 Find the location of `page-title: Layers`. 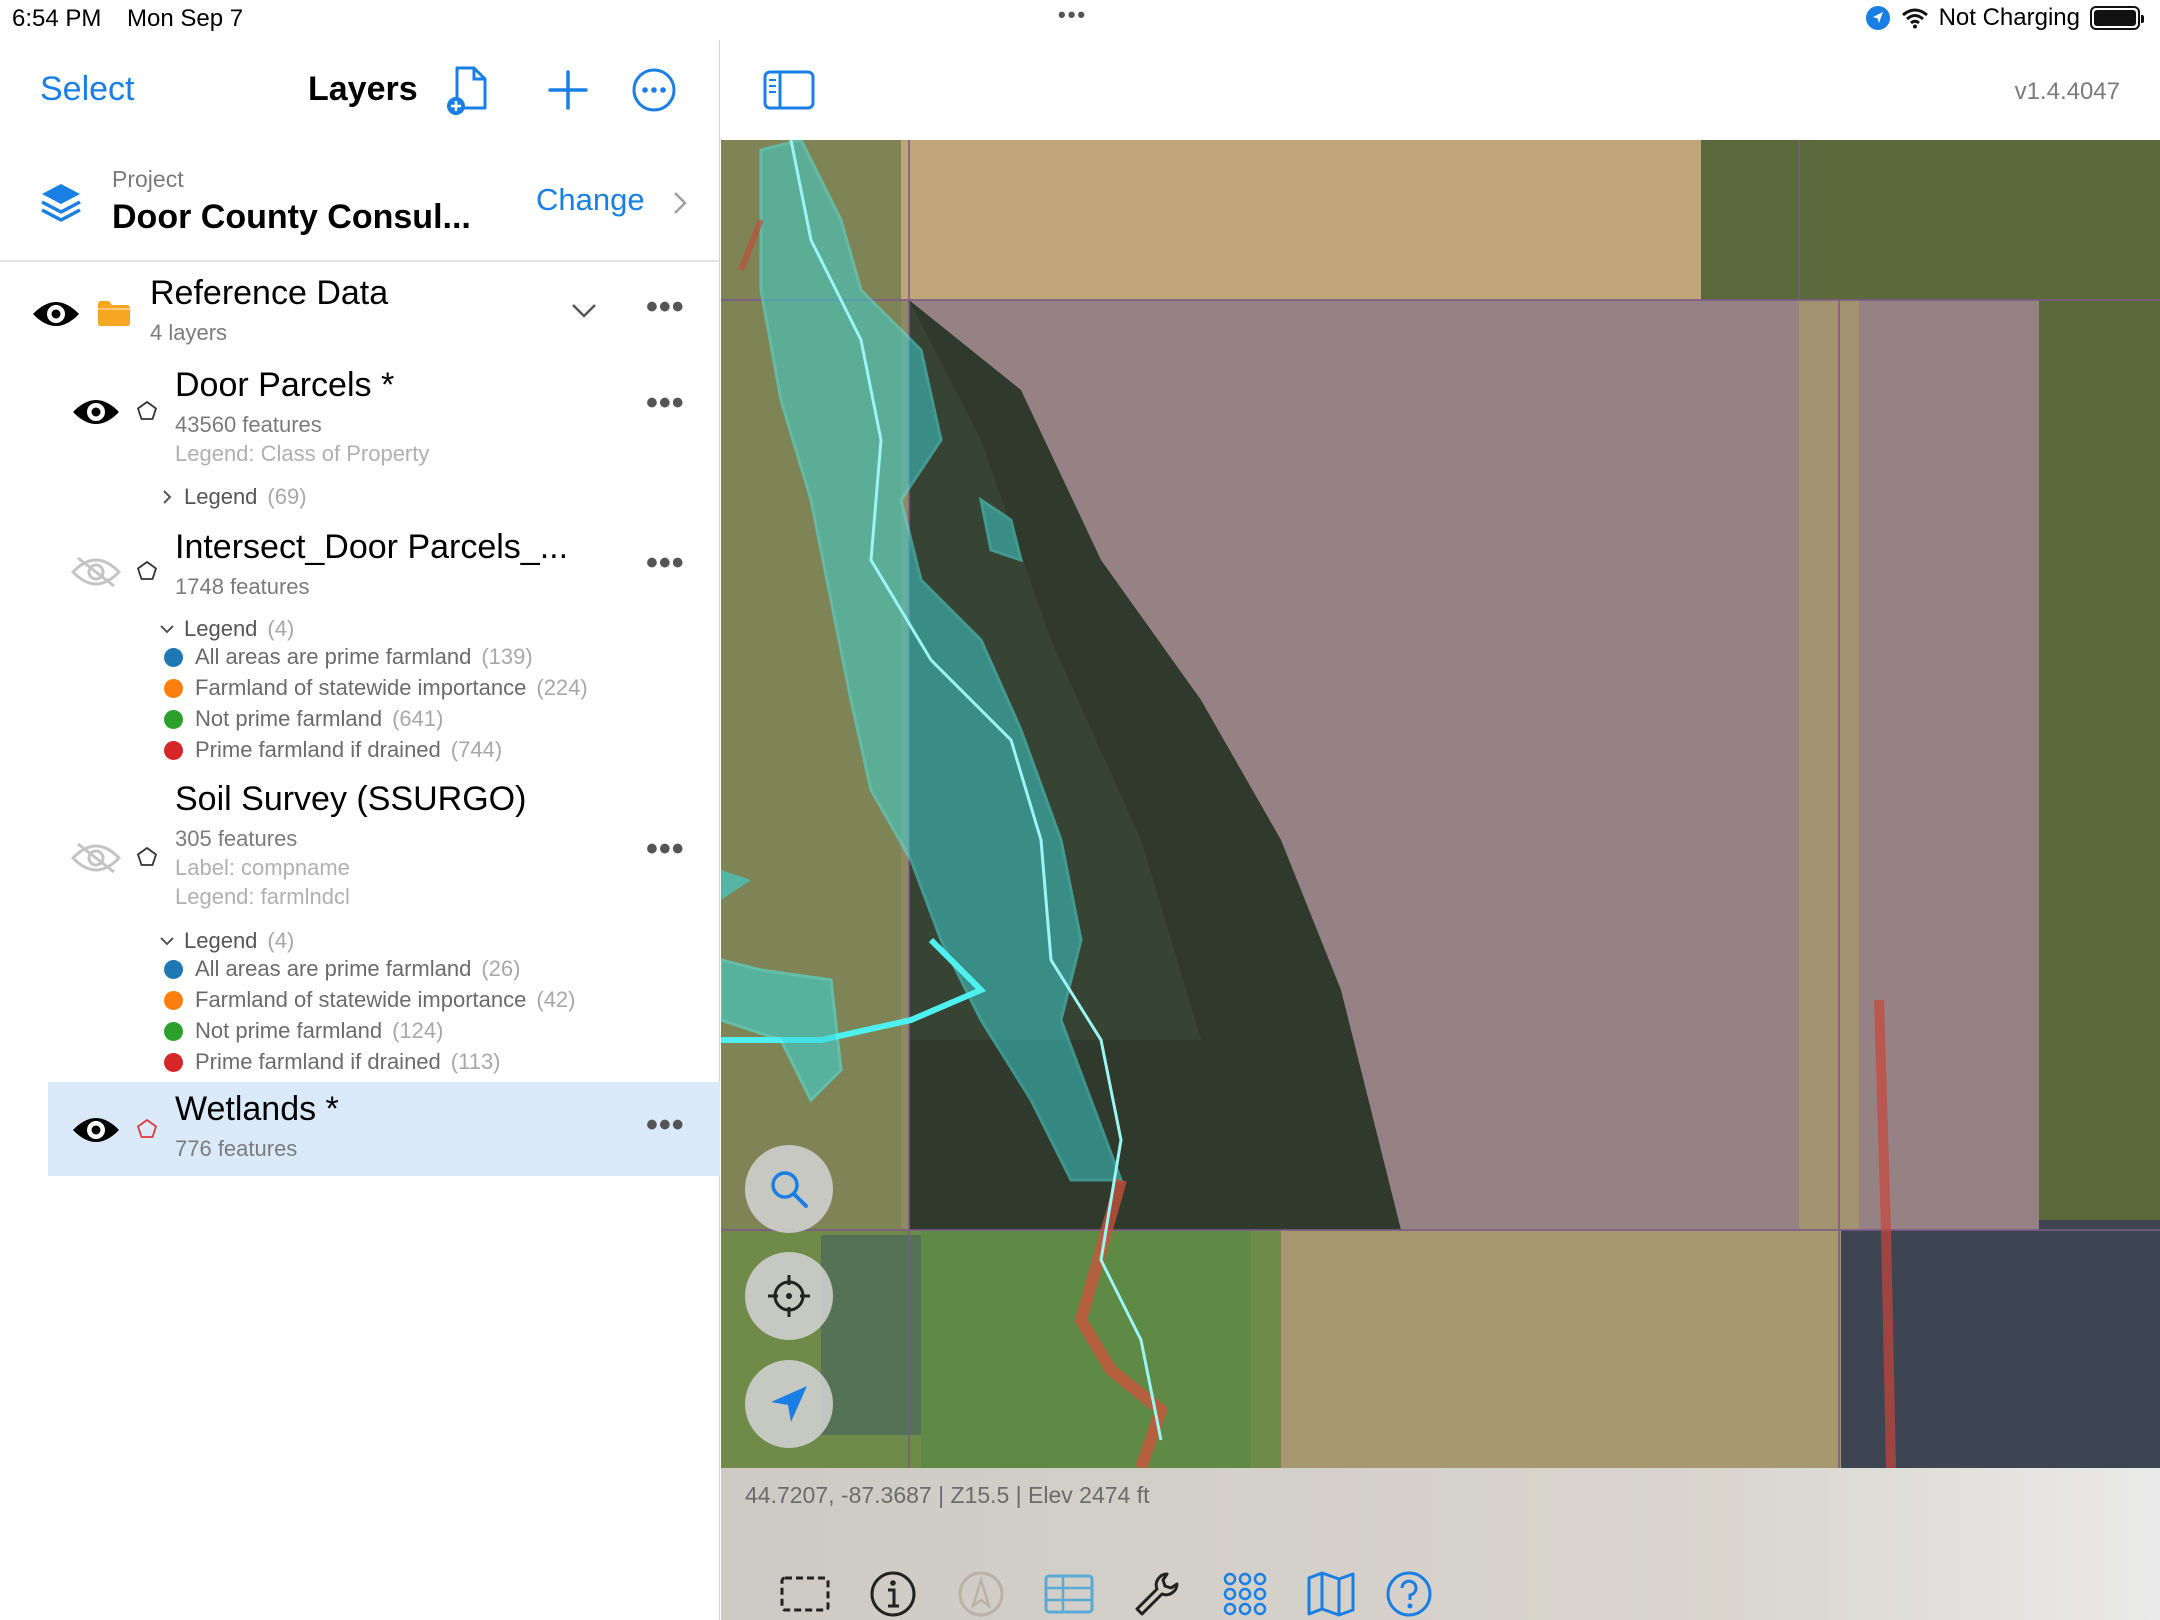

page-title: Layers is located at coordinates (363, 89).